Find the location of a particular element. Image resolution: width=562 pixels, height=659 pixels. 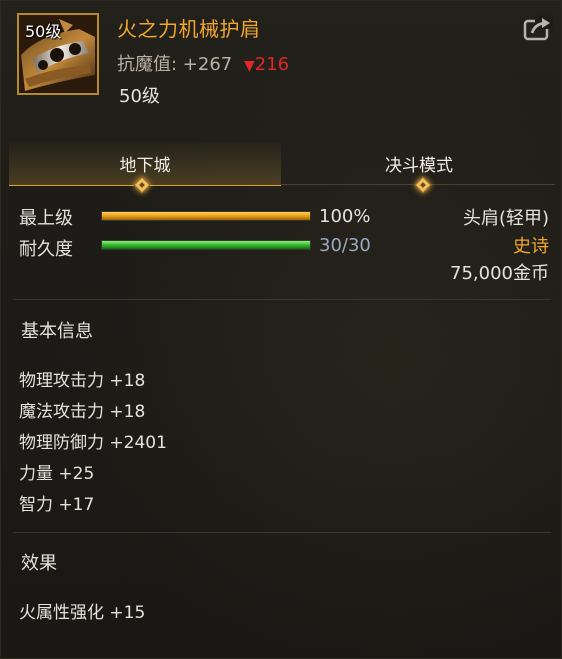

magic-resist-diff-value: 216 is located at coordinates (272, 64).